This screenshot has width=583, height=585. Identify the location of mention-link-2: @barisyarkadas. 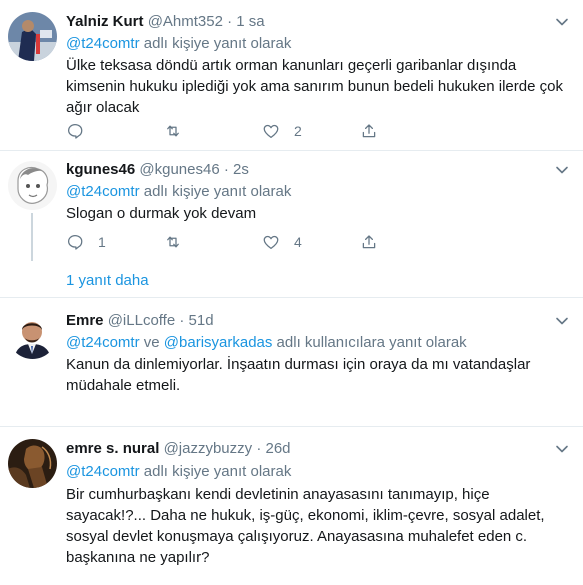
(218, 342).